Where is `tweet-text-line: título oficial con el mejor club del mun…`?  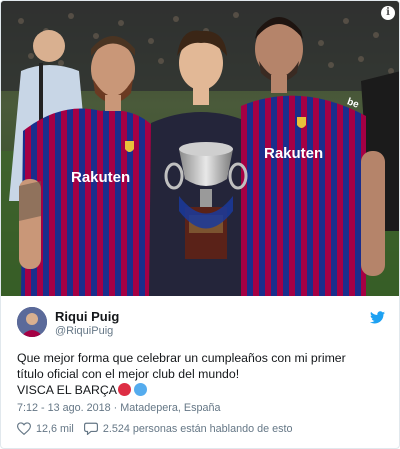 tweet-text-line: título oficial con el mejor club del mun… is located at coordinates (128, 374).